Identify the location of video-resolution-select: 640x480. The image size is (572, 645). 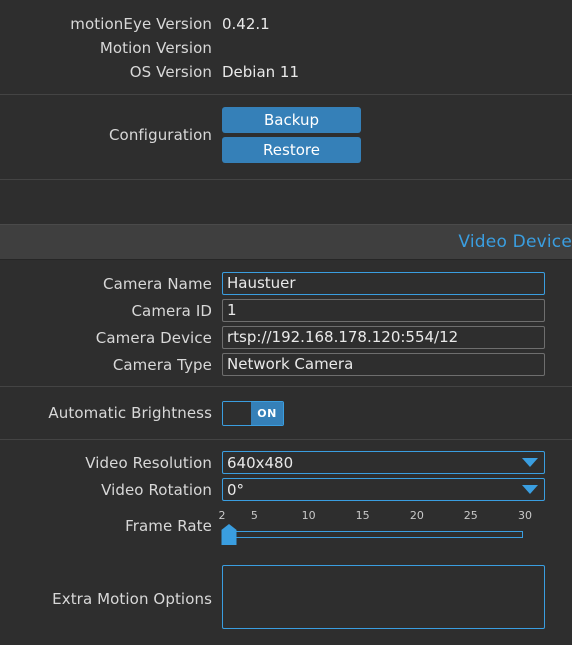
(383, 462).